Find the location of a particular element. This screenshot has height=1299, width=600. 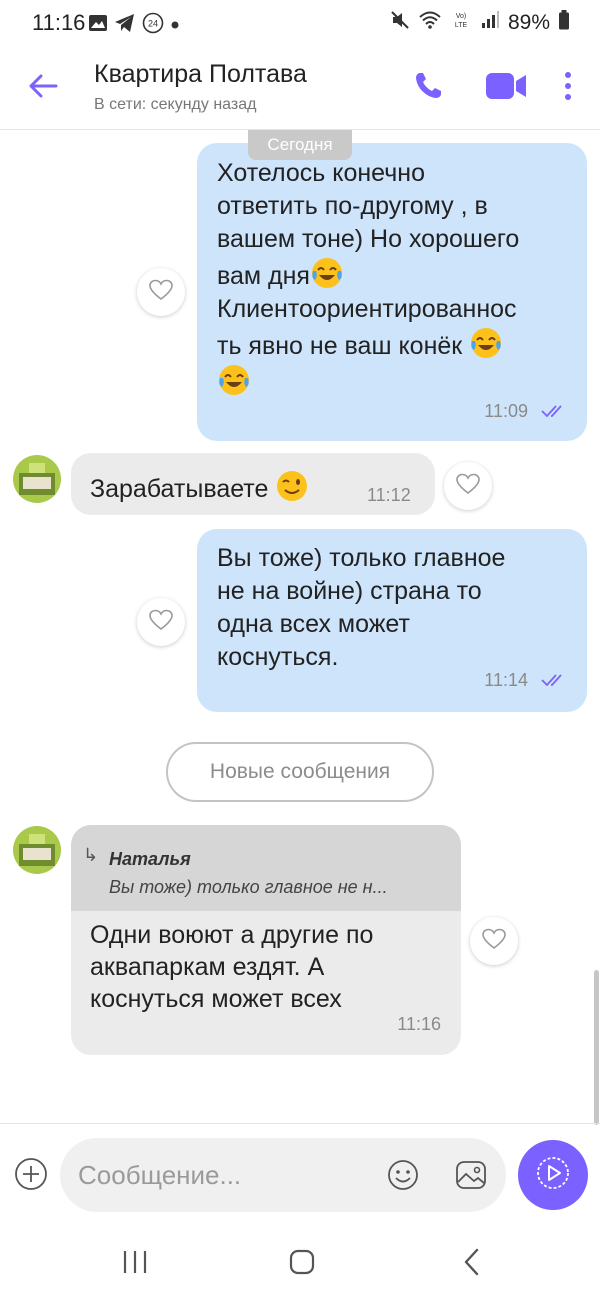

notification-icons: 24 is located at coordinates (134, 25).